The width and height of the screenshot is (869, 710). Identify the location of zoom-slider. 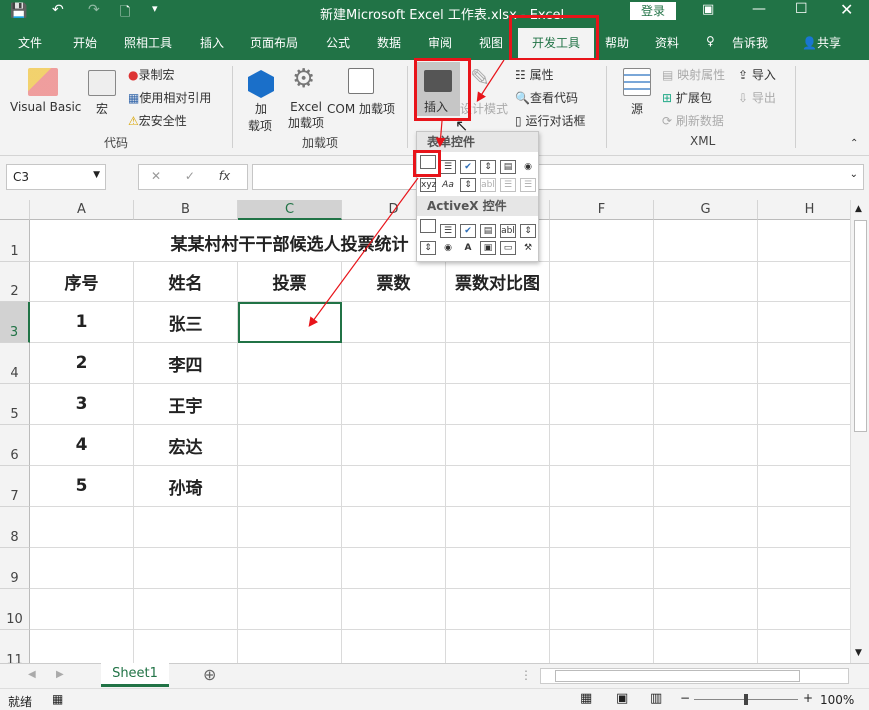
(746, 699).